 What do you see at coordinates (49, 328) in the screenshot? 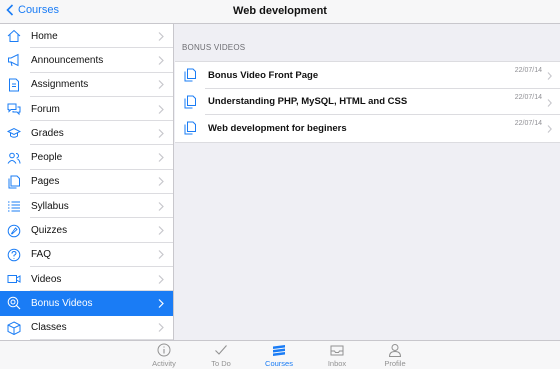
I see `sidebar-item-label: Classes` at bounding box center [49, 328].